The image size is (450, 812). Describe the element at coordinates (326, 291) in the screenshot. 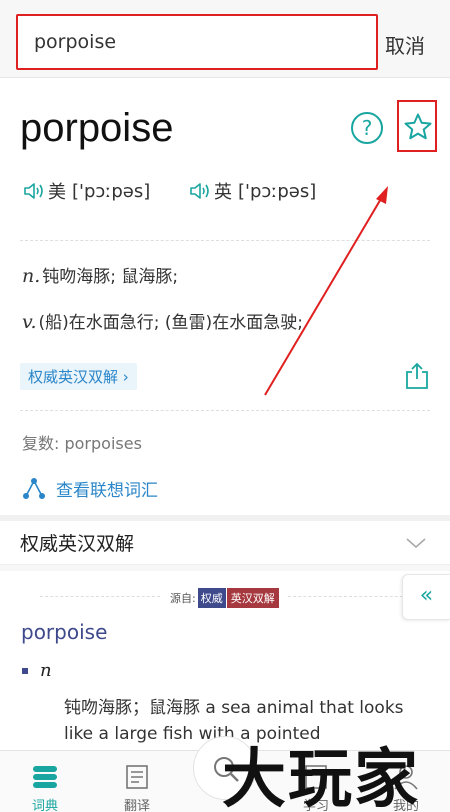

I see `annotation-arrow` at that location.